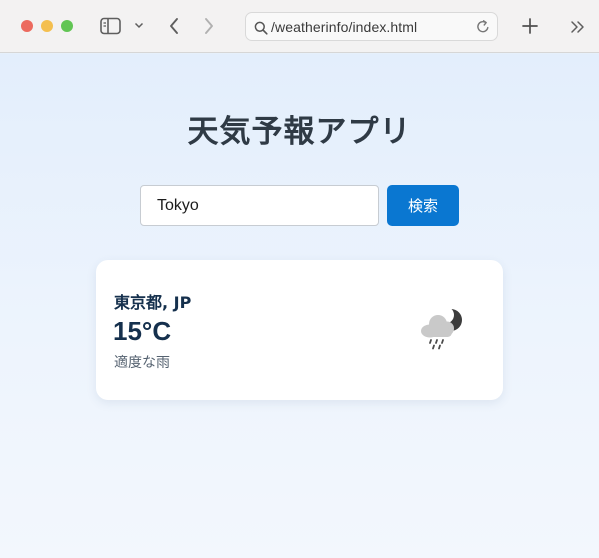 This screenshot has width=599, height=558. Describe the element at coordinates (530, 26) in the screenshot. I see `new-tab-icon` at that location.